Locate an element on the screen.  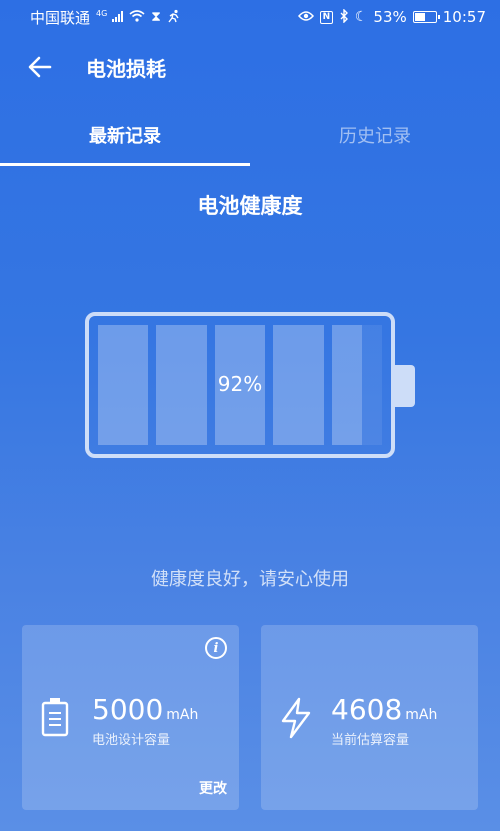
info-icon: i is located at coordinates (216, 648).